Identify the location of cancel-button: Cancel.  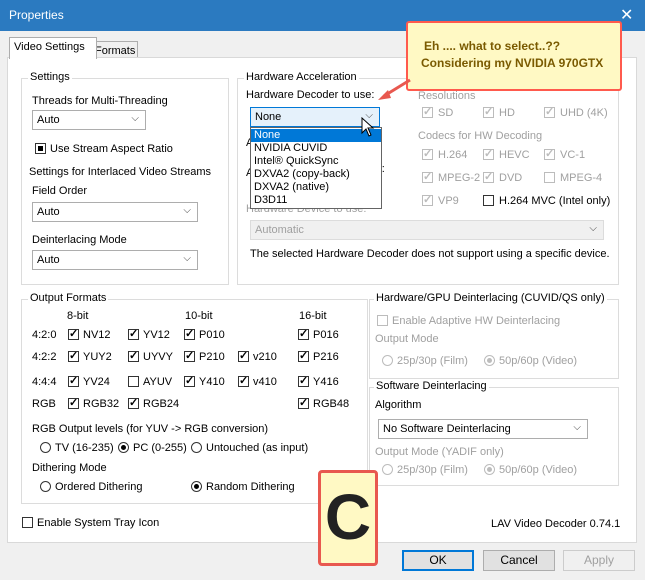
(519, 560).